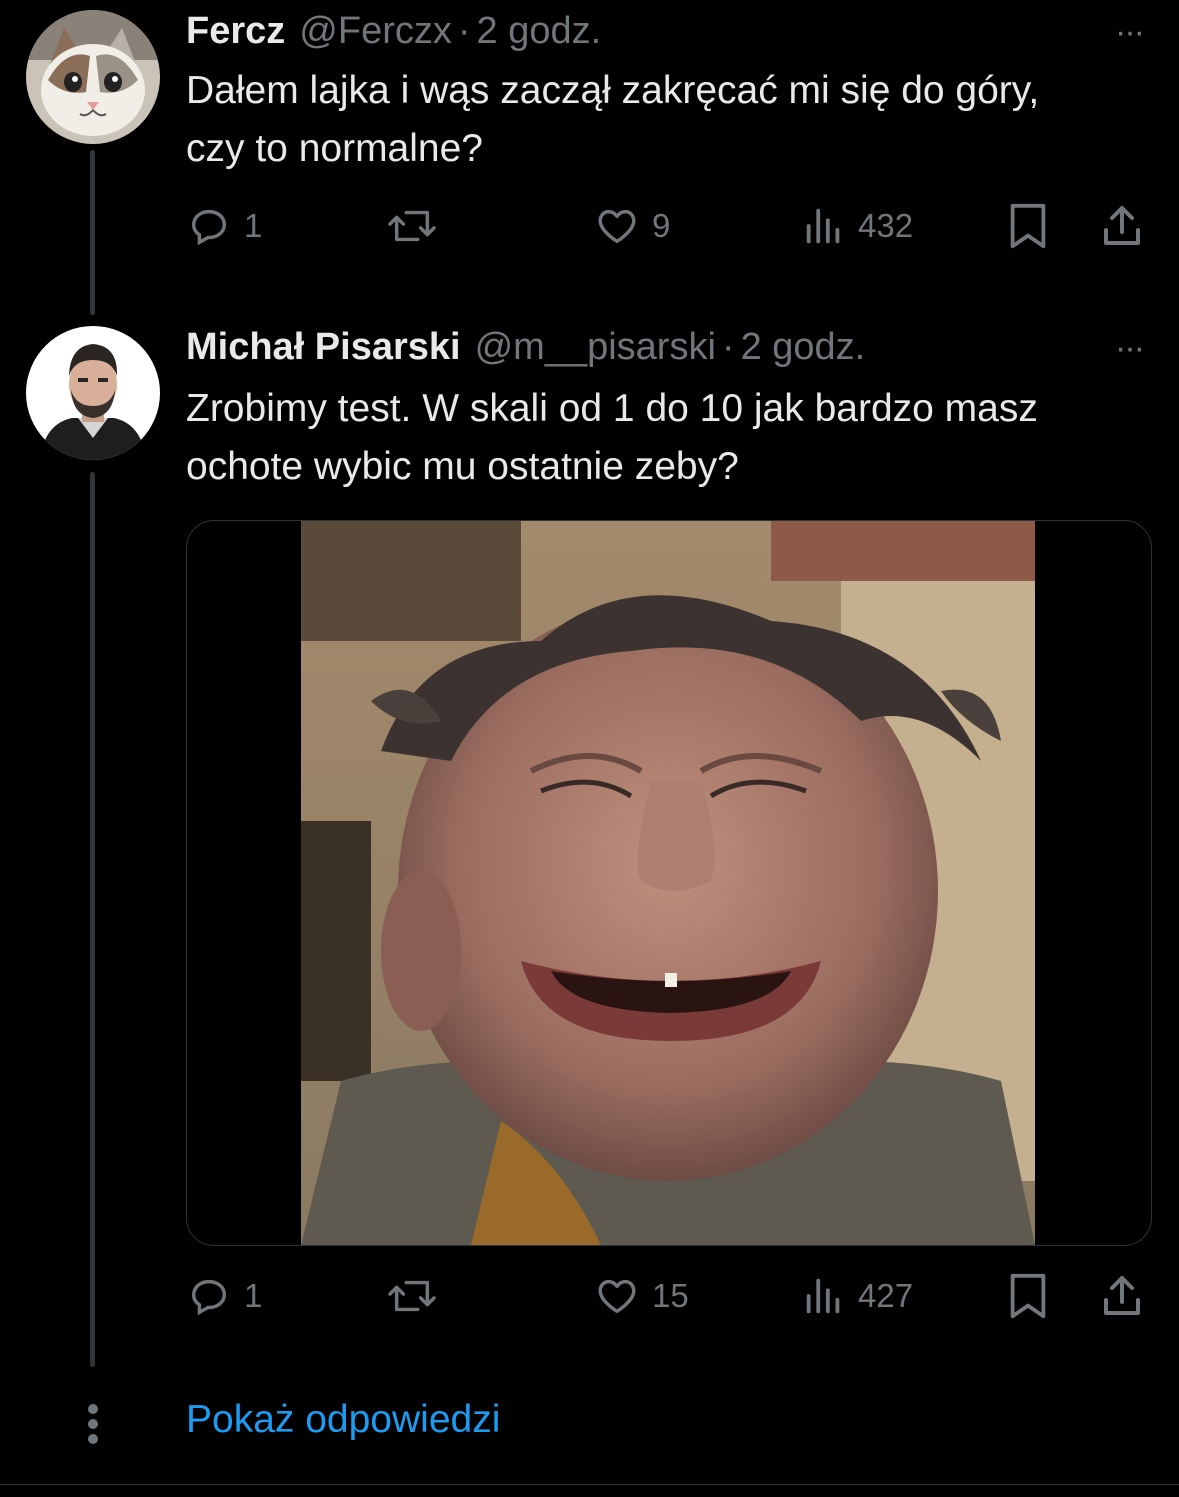 This screenshot has height=1497, width=1179. What do you see at coordinates (323, 347) in the screenshot?
I see `display-name: Michał Pisarski` at bounding box center [323, 347].